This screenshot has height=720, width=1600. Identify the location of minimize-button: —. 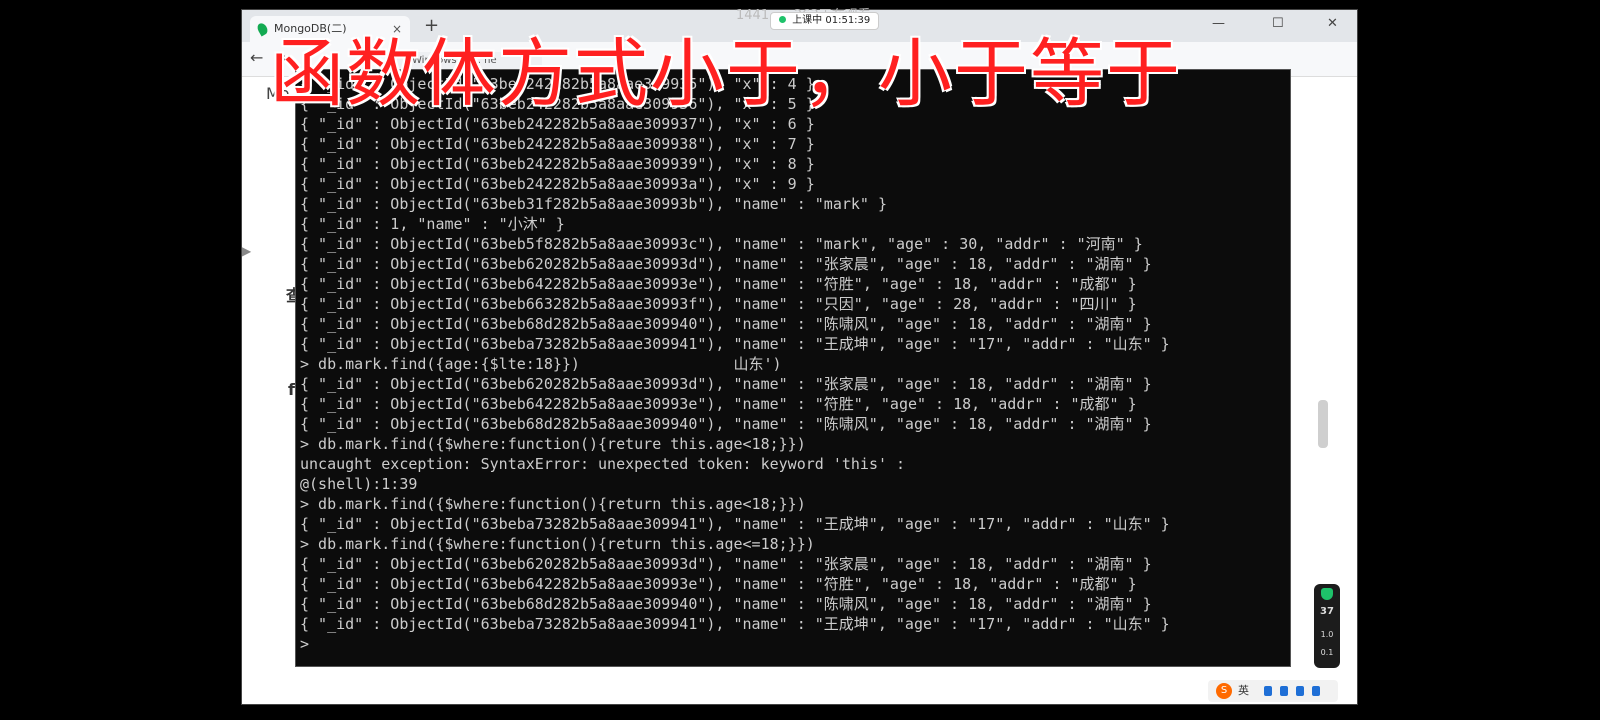
(1218, 23).